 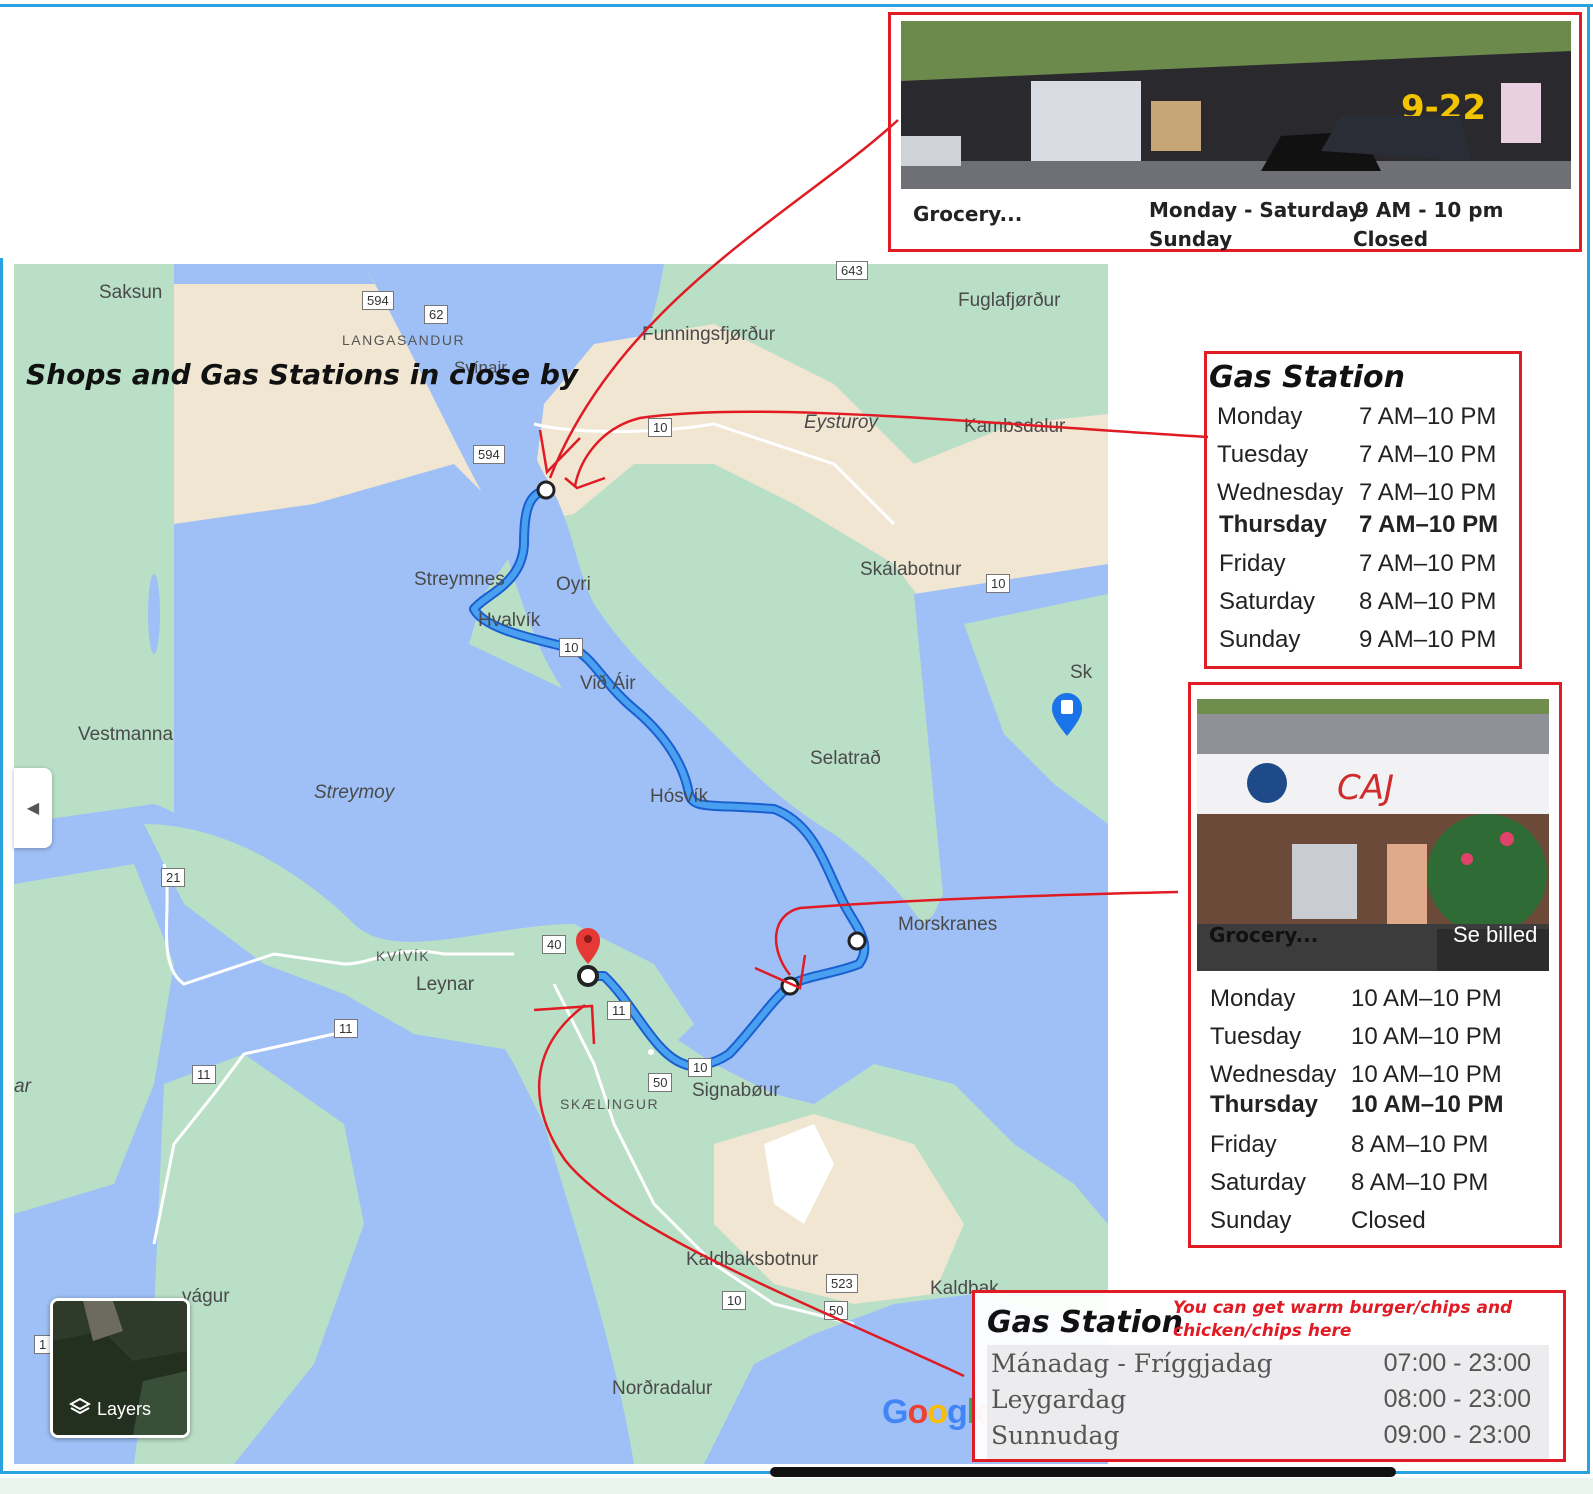 I want to click on place-skaelingur: SKÆLINGUR, so click(x=610, y=1104).